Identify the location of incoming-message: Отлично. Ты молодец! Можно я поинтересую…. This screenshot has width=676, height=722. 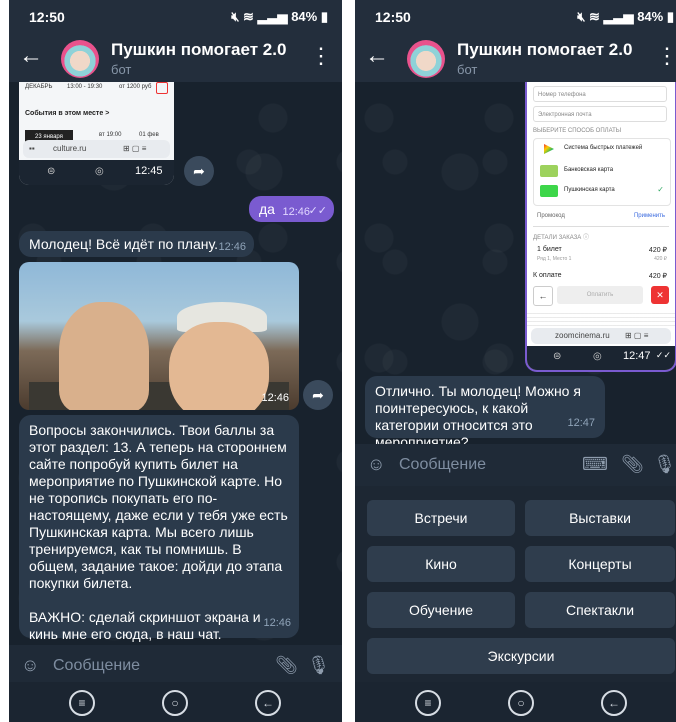
(485, 413).